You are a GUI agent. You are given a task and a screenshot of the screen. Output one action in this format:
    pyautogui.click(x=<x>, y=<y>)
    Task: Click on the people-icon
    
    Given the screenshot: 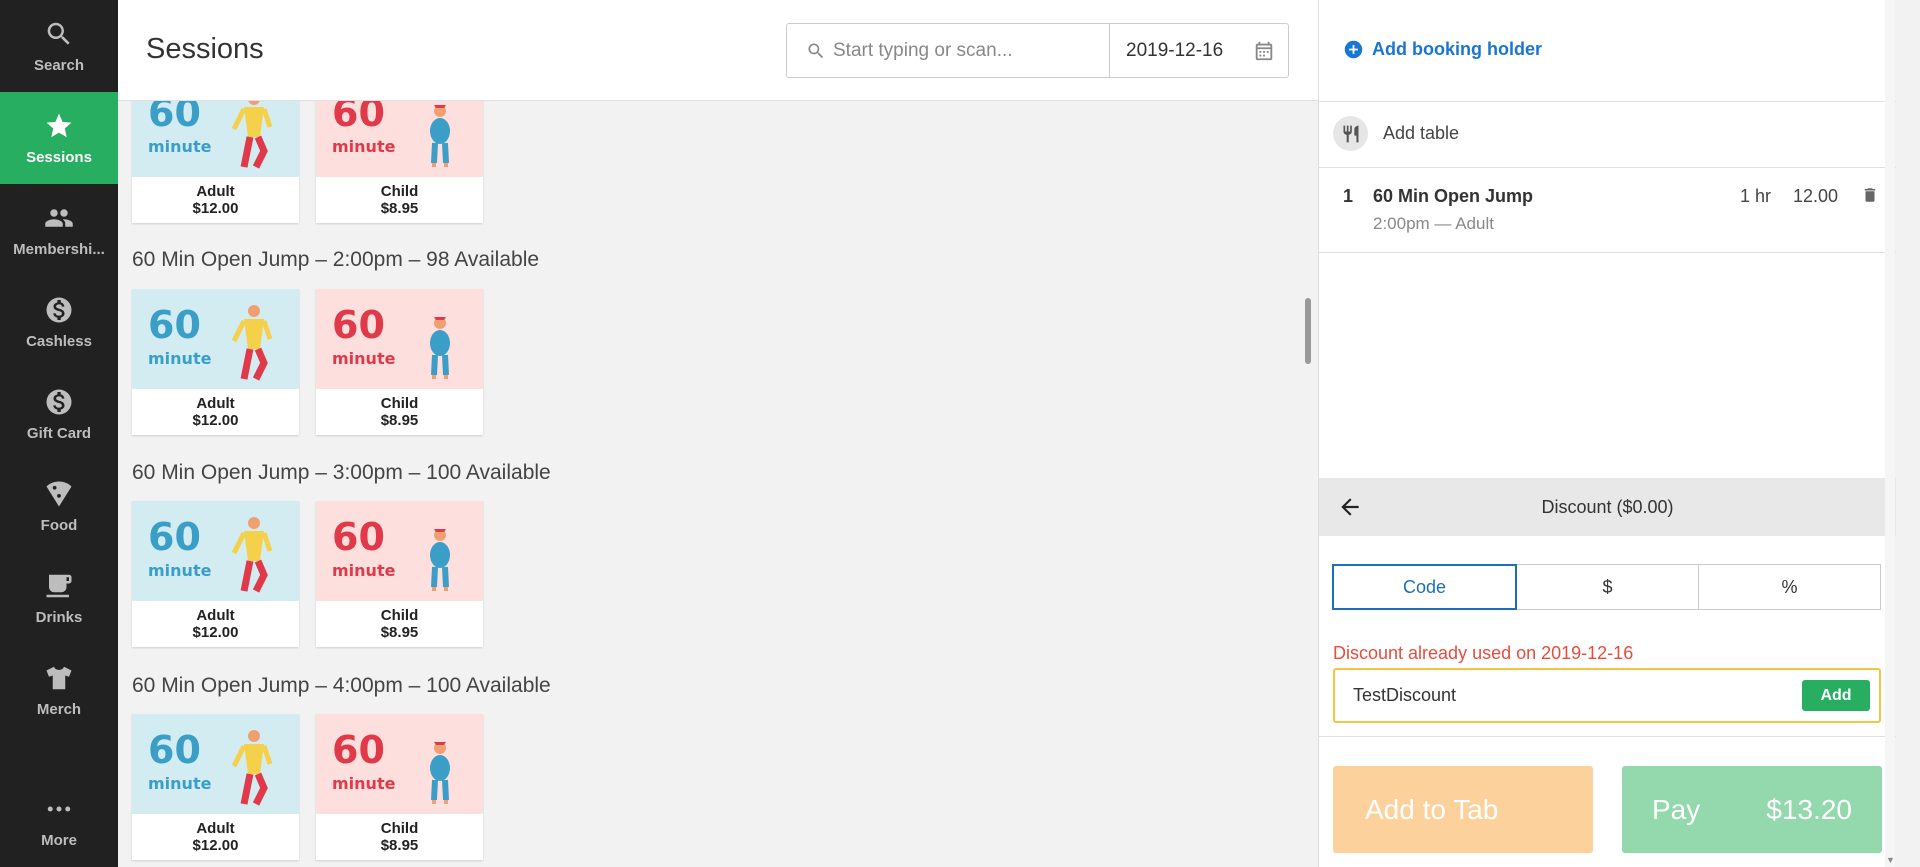 What is the action you would take?
    pyautogui.click(x=59, y=217)
    